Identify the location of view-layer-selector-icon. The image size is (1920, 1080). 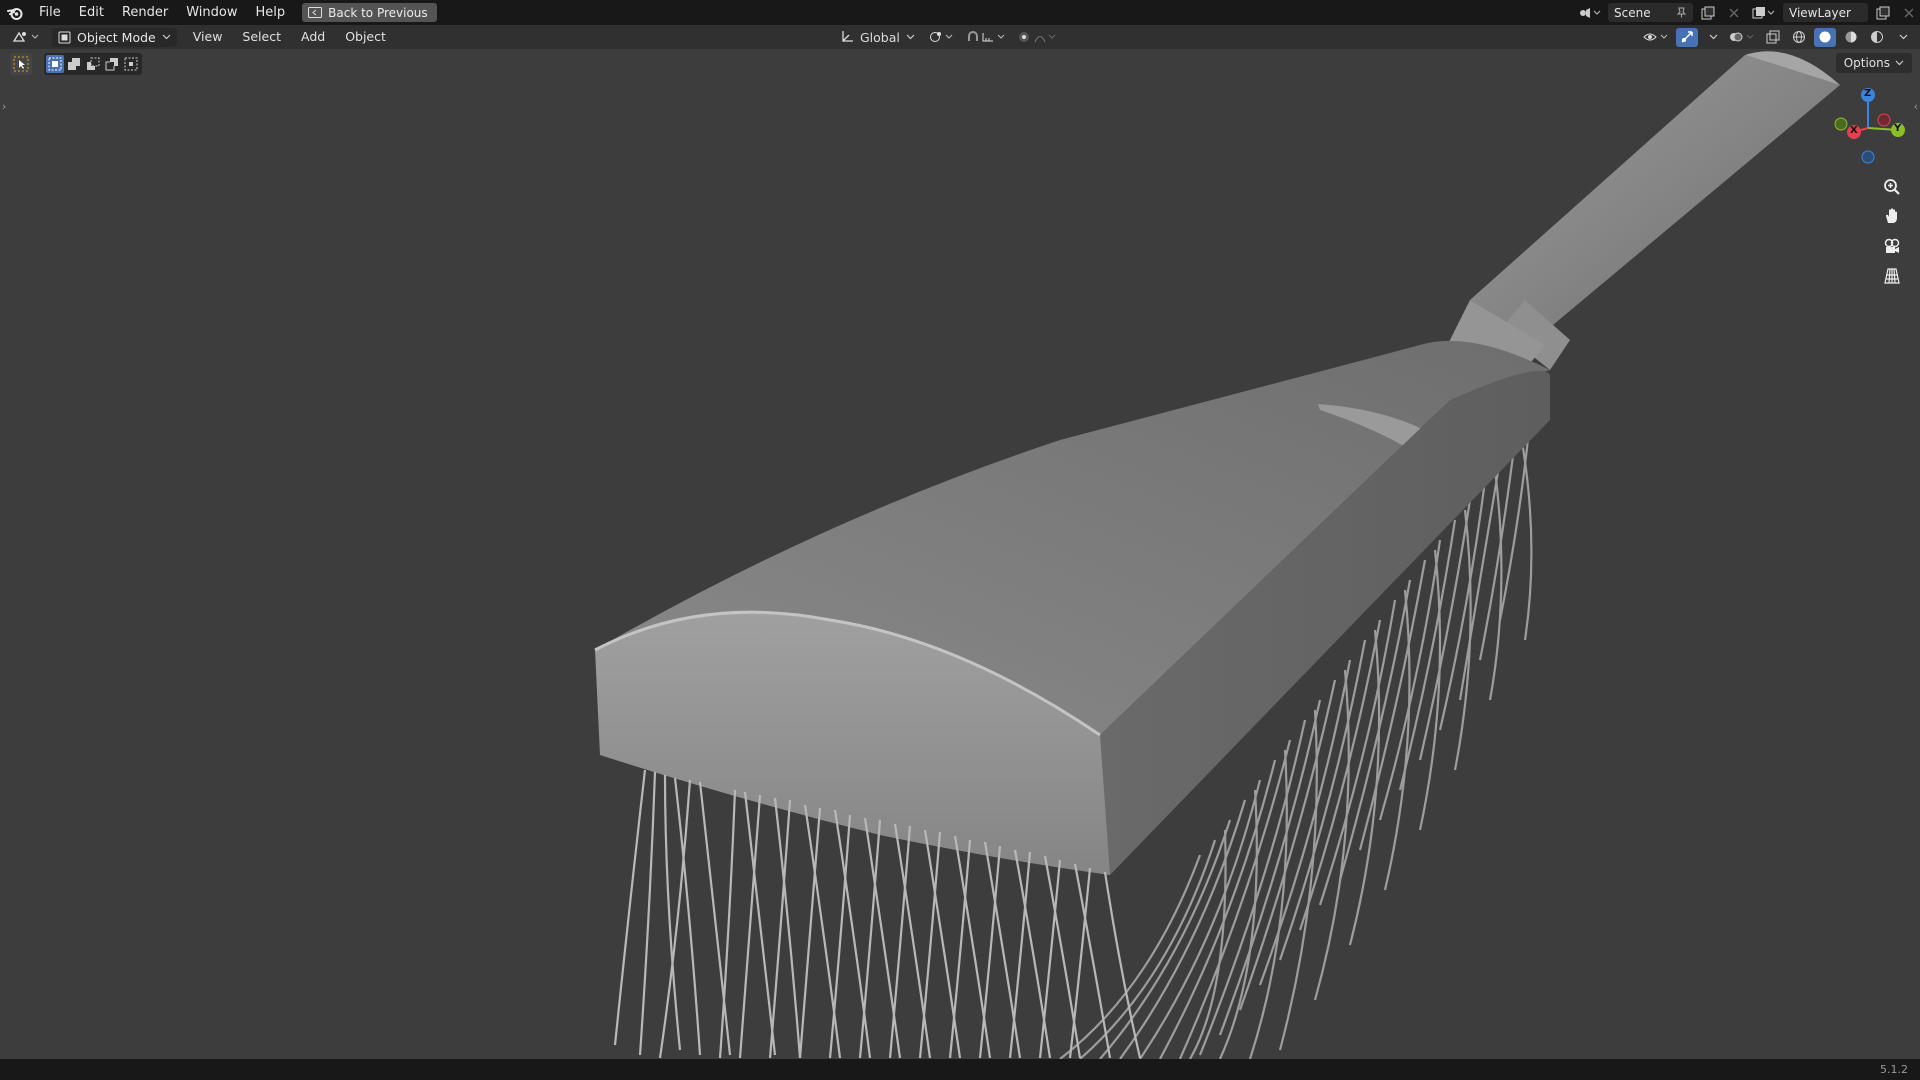
(1764, 12).